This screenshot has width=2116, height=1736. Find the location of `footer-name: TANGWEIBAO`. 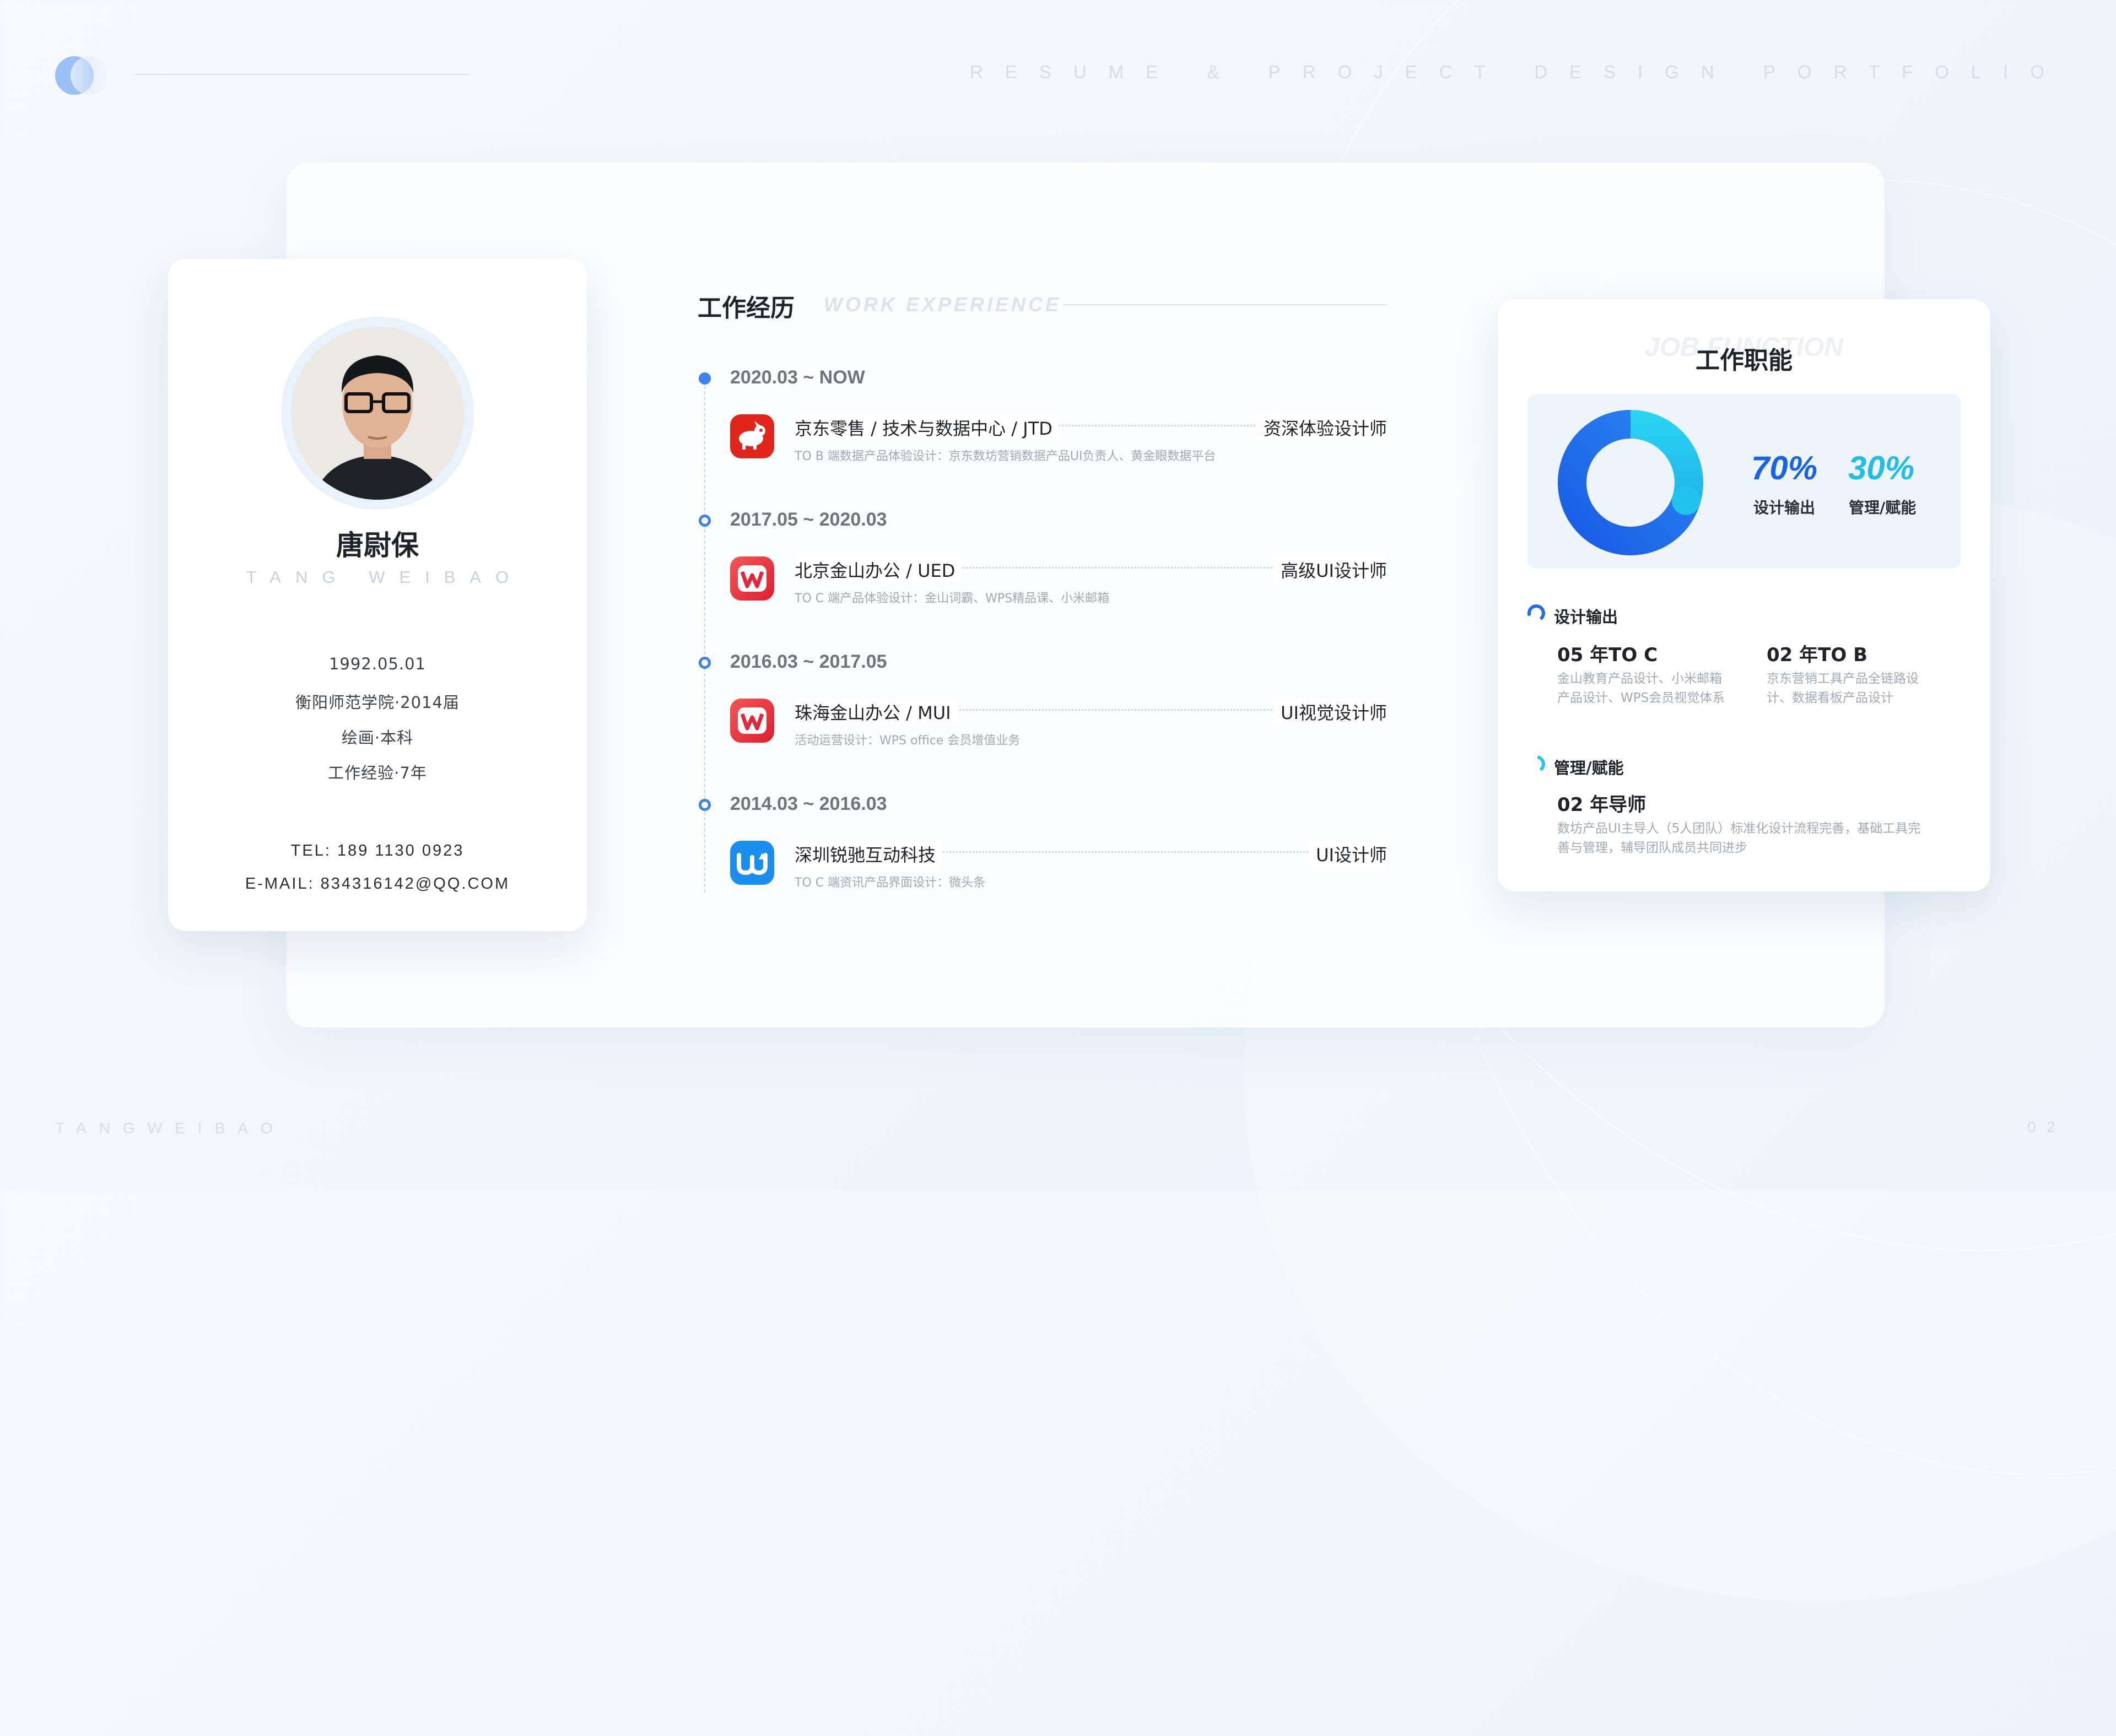

footer-name: TANGWEIBAO is located at coordinates (170, 1128).